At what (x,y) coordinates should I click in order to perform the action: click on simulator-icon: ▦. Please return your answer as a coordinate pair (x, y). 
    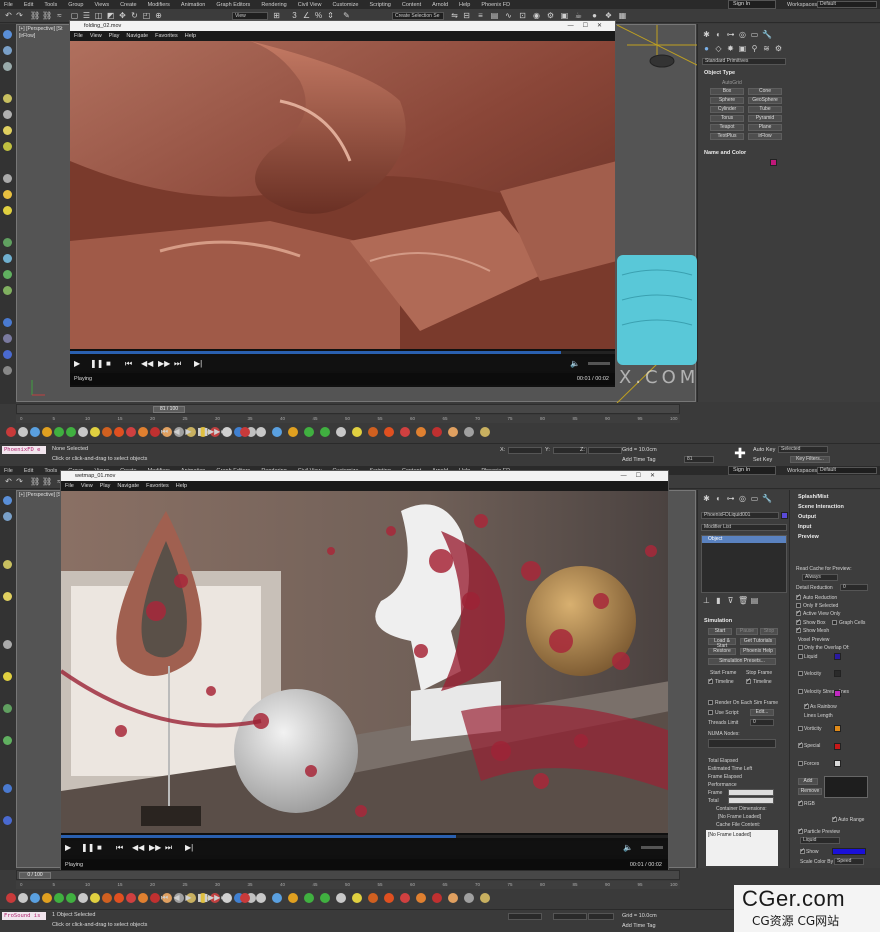
    Looking at the image, I should click on (622, 15).